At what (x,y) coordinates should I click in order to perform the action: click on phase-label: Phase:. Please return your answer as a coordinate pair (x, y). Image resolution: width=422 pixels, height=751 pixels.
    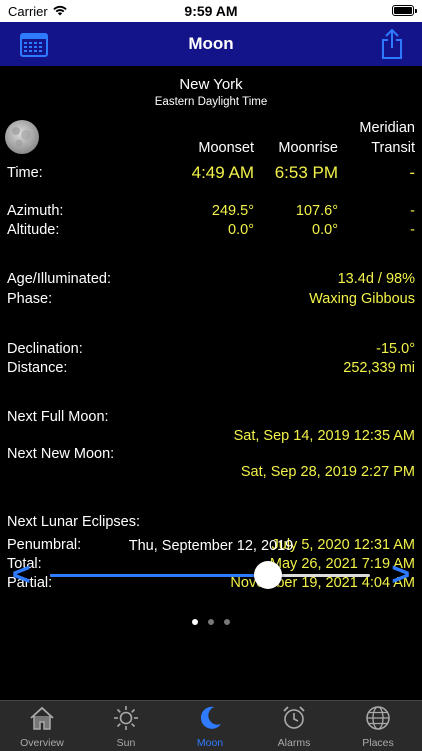
    Looking at the image, I should click on (30, 299).